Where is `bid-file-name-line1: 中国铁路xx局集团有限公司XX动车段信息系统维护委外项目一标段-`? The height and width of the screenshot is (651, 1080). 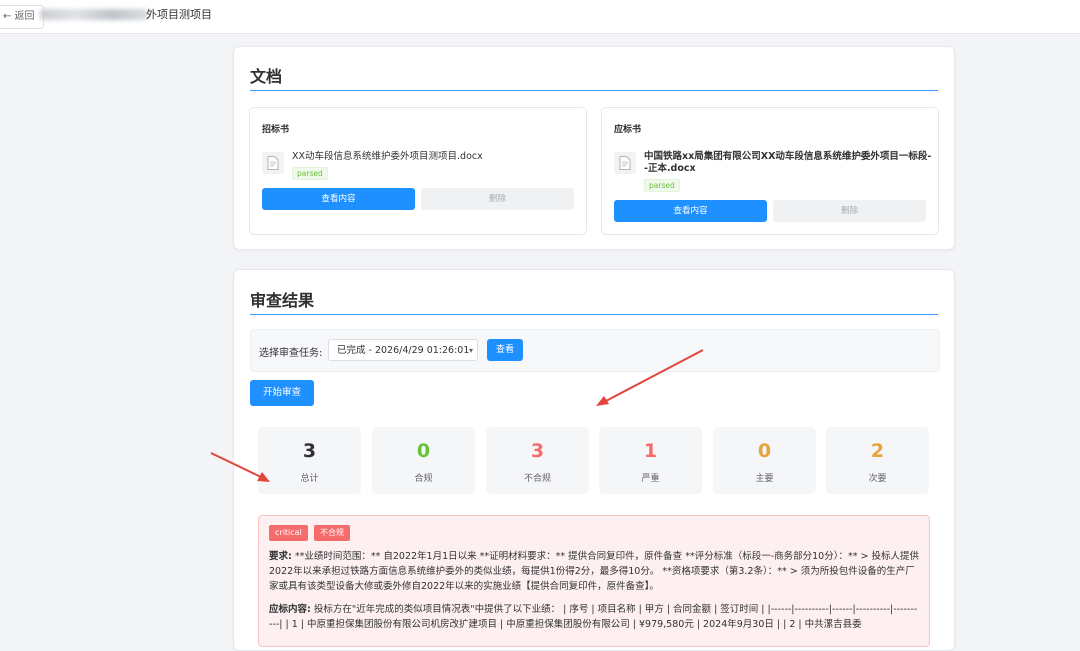 bid-file-name-line1: 中国铁路xx局集团有限公司XX动车段信息系统维护委外项目一标段- is located at coordinates (788, 156).